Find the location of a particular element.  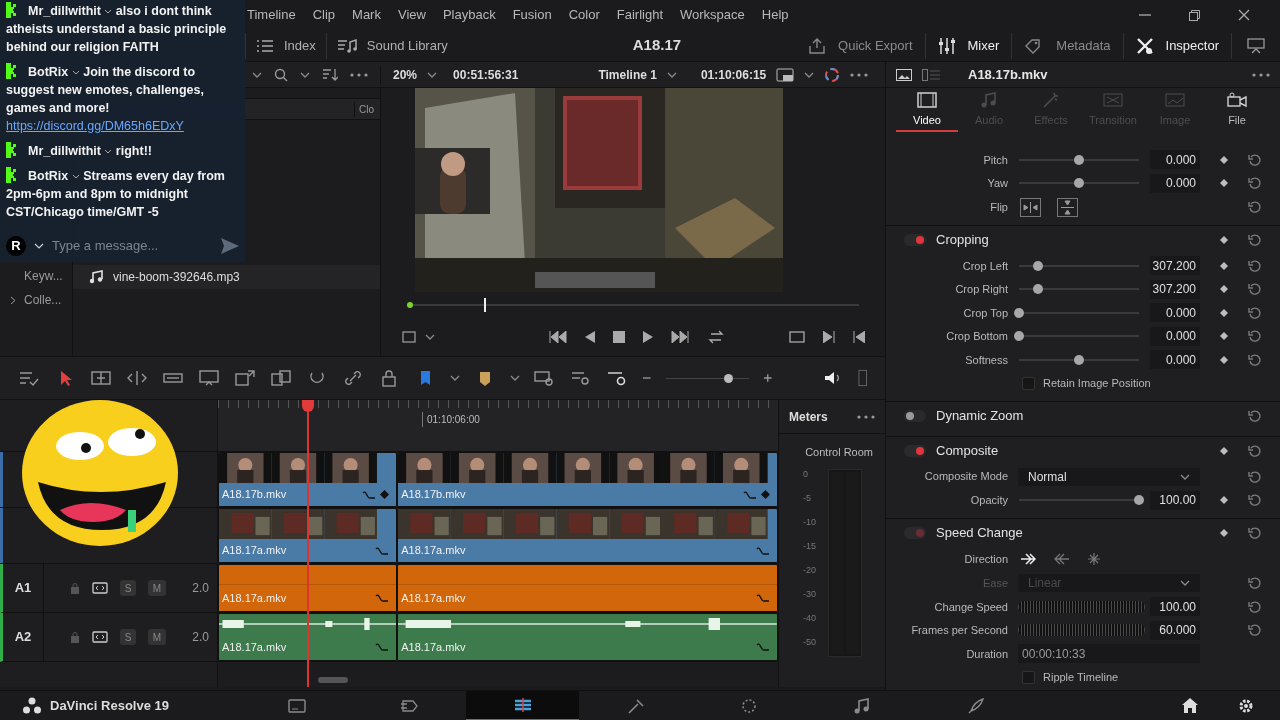

duration-field: 00:00:10:33 is located at coordinates (1109, 654).